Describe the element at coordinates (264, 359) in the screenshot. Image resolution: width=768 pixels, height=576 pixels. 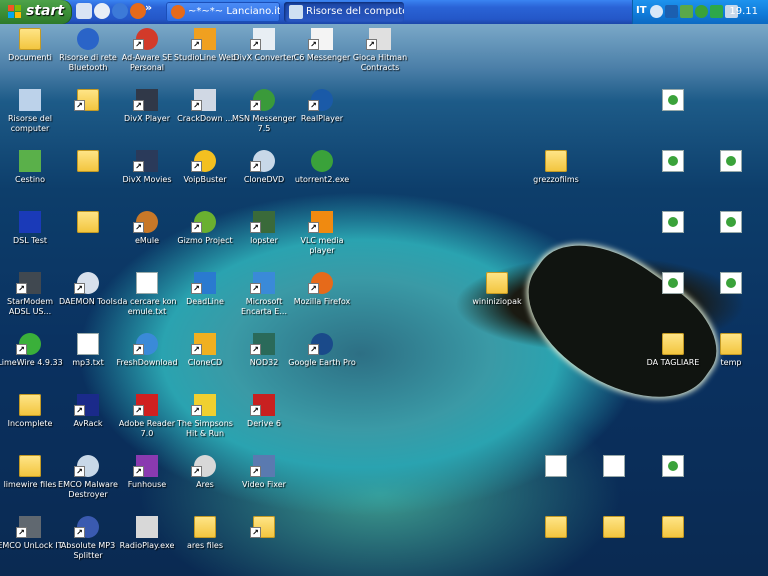
I see `desktop-icon-nod32: NOD32` at that location.